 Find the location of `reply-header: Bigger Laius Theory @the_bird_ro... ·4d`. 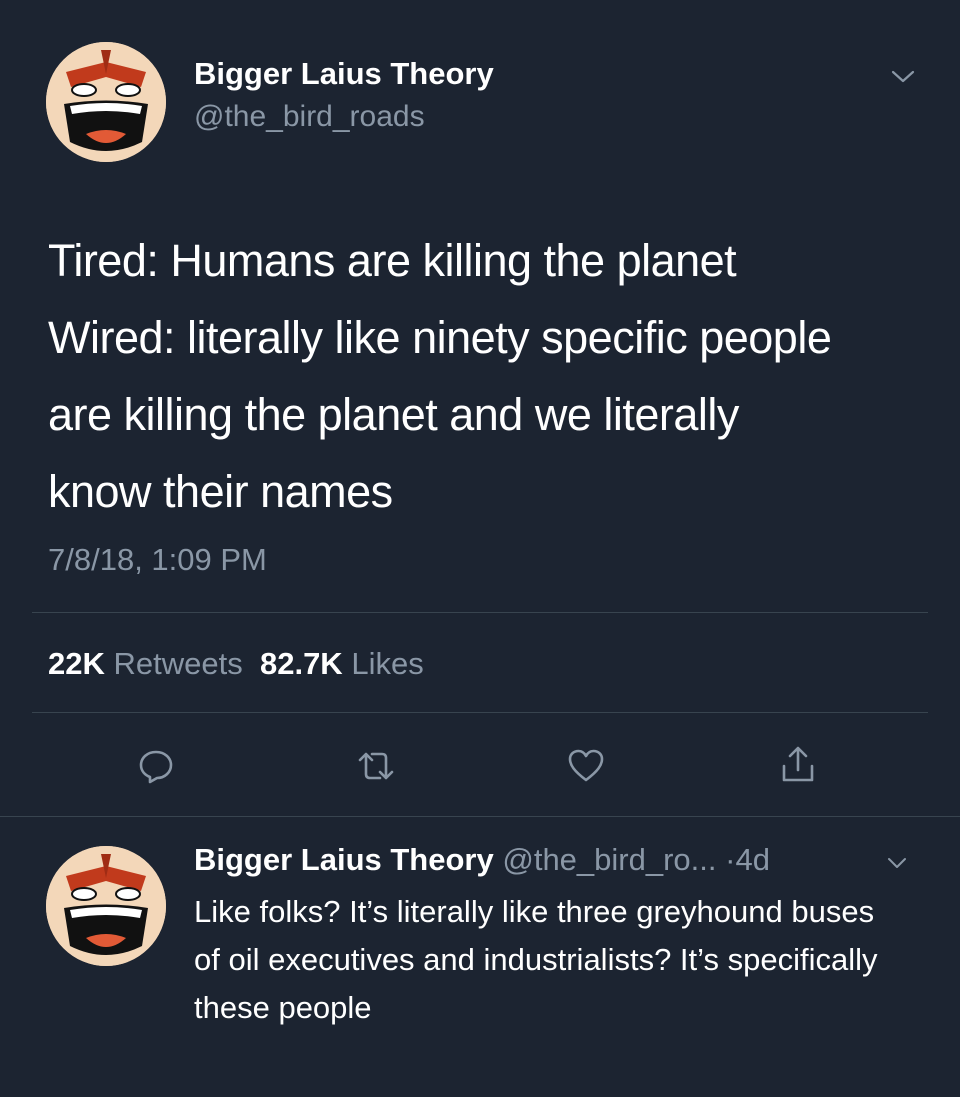

reply-header: Bigger Laius Theory @the_bird_ro... ·4d is located at coordinates (482, 860).